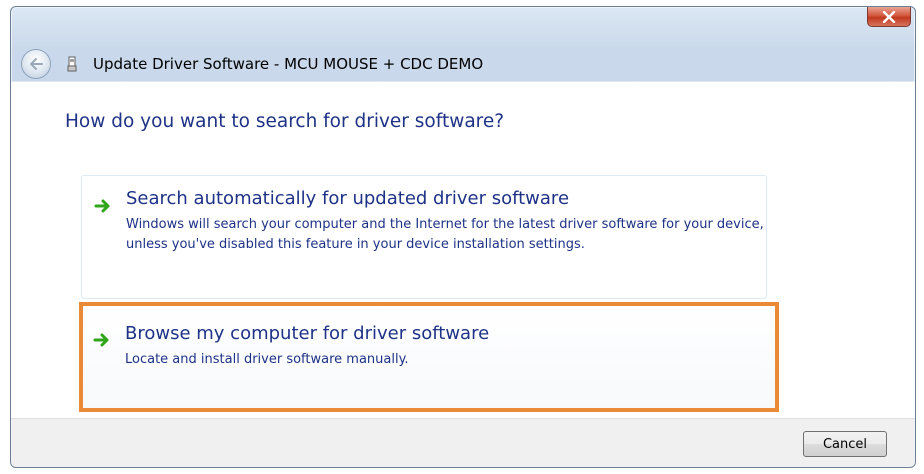  I want to click on back-button, so click(36, 64).